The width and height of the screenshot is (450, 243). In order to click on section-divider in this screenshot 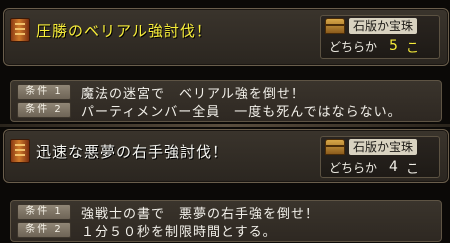, I will do `click(225, 125)`.